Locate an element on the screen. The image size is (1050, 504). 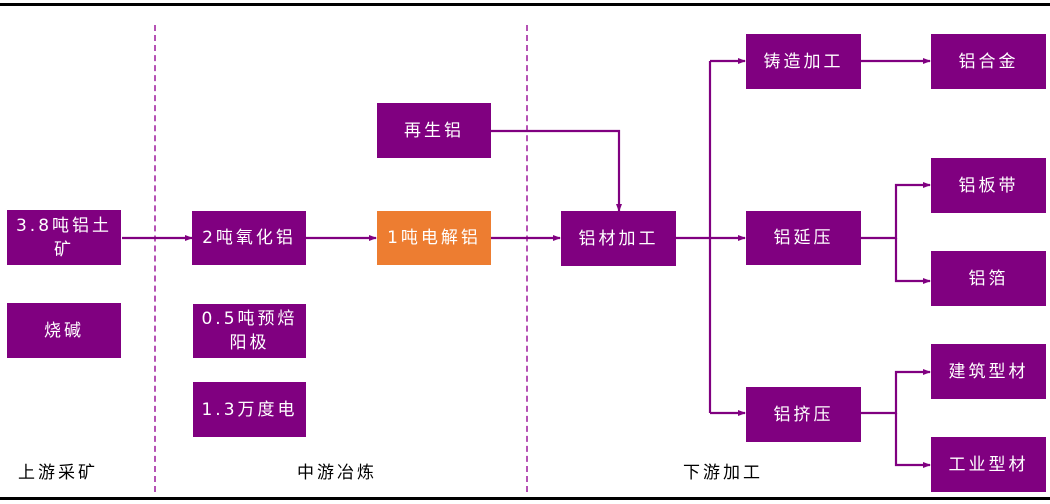
node-building-profile: 建筑型材 is located at coordinates (988, 371).